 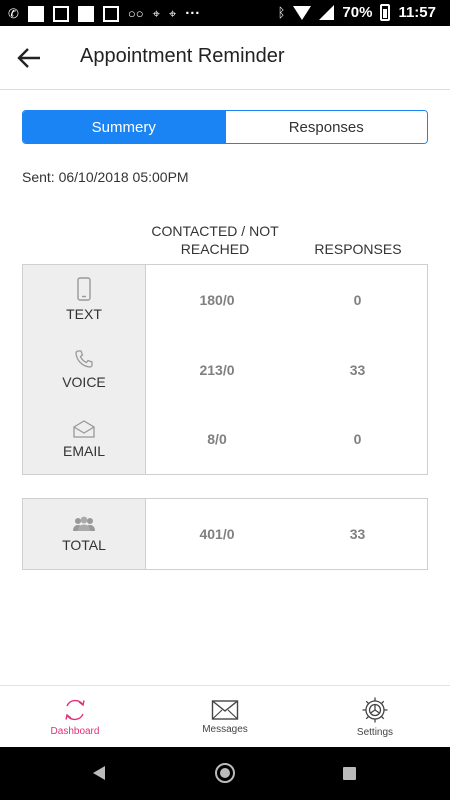 What do you see at coordinates (83, 450) in the screenshot?
I see `channel-label: EMAIL` at bounding box center [83, 450].